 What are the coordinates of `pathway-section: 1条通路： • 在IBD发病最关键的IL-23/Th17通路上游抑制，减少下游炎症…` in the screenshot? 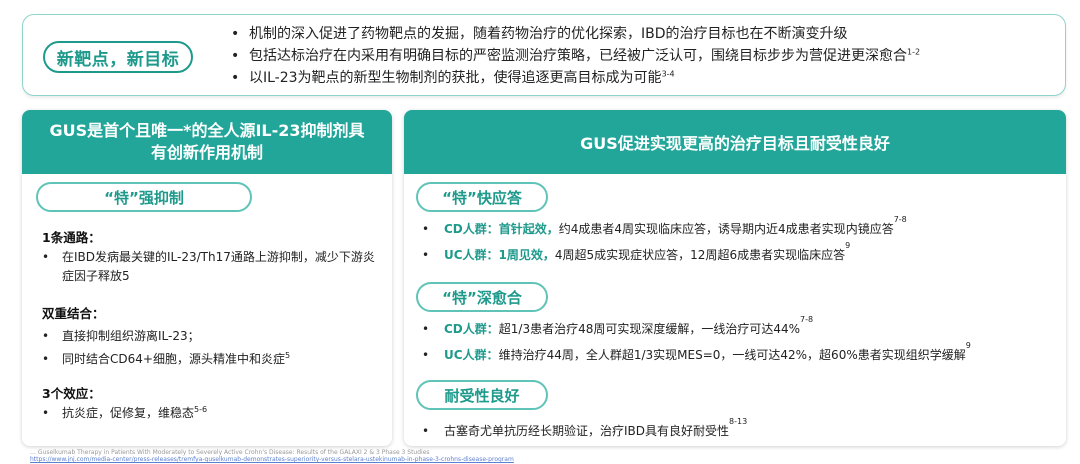 It's located at (212, 257).